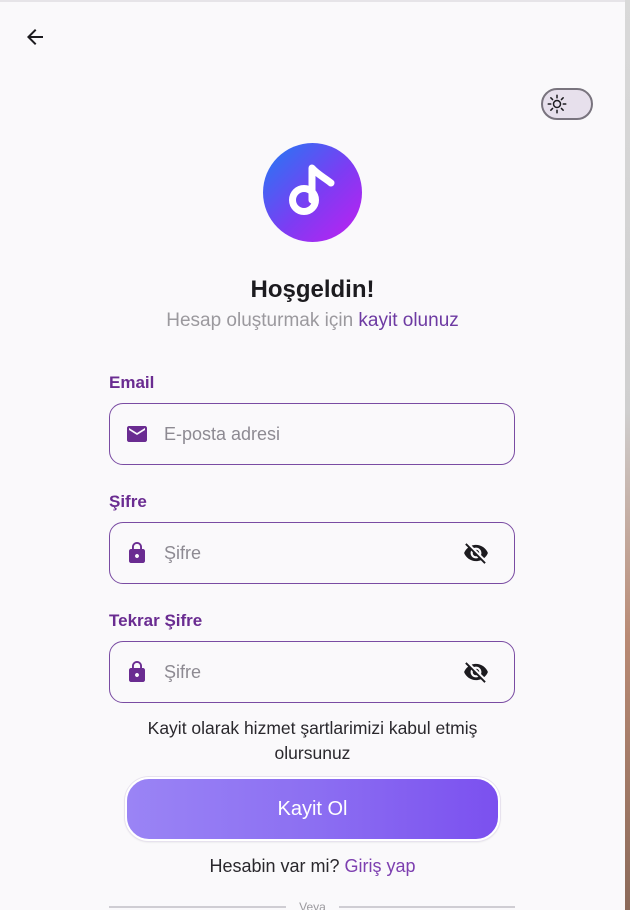 This screenshot has width=630, height=910. Describe the element at coordinates (557, 104) in the screenshot. I see `sun-icon` at that location.